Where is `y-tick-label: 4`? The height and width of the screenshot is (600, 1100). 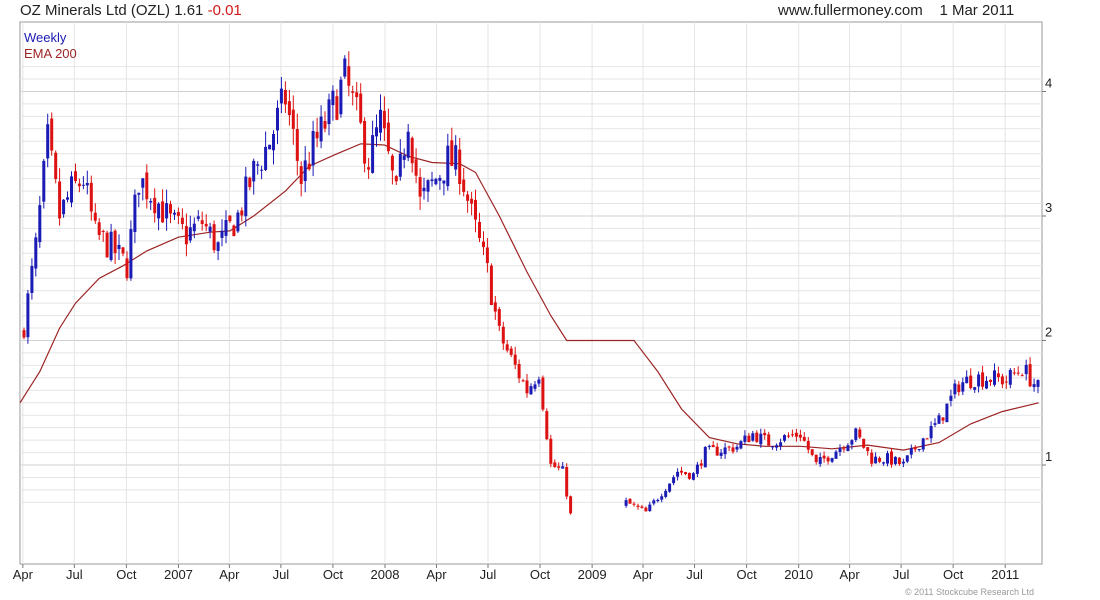
y-tick-label: 4 is located at coordinates (1048, 83).